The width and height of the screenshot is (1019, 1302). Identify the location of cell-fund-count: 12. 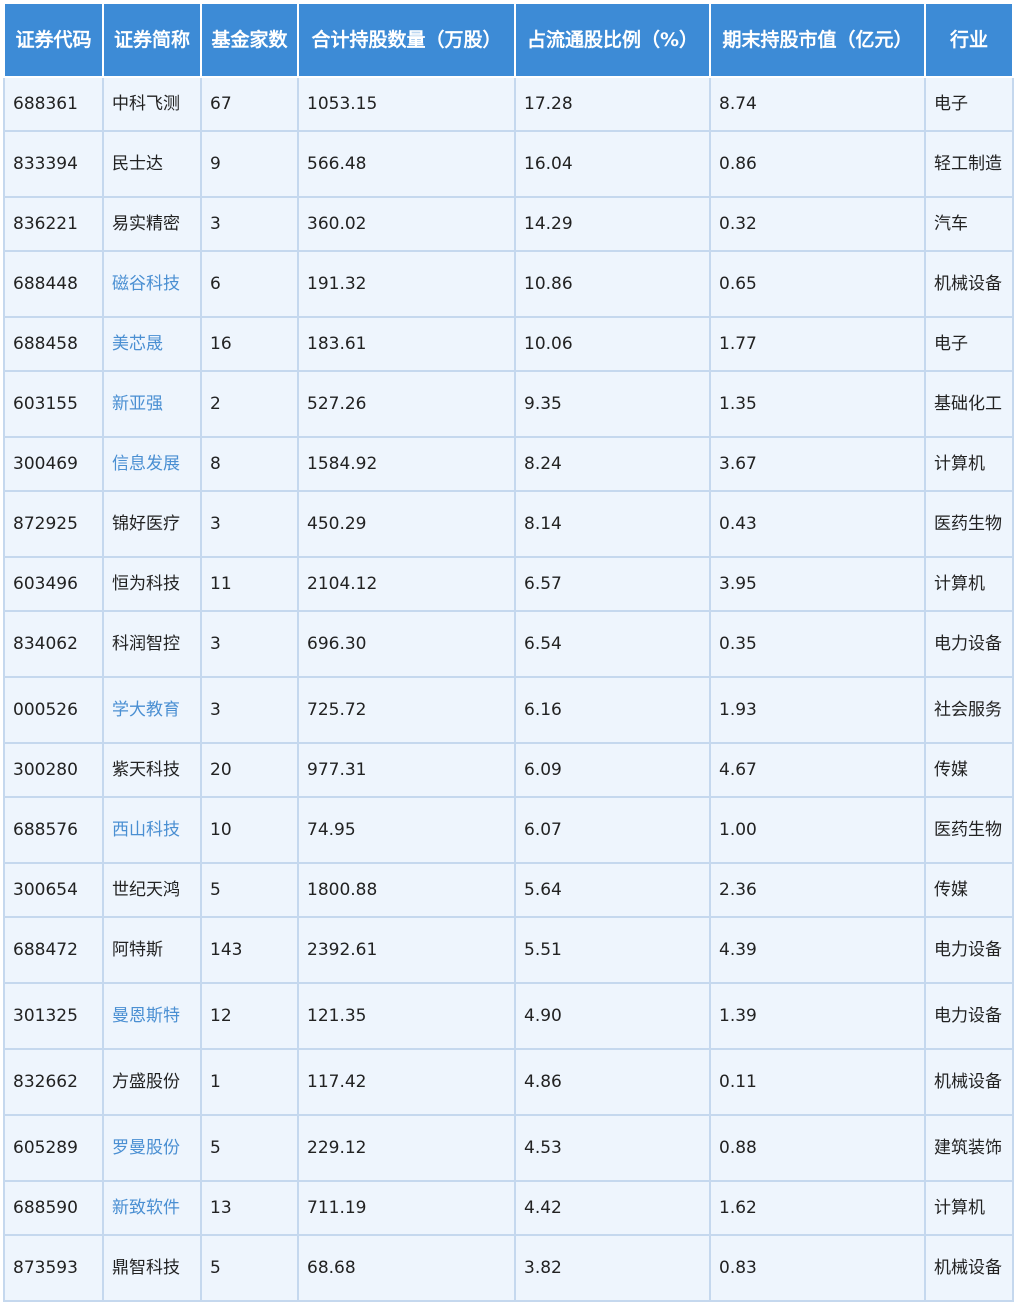
(249, 1016).